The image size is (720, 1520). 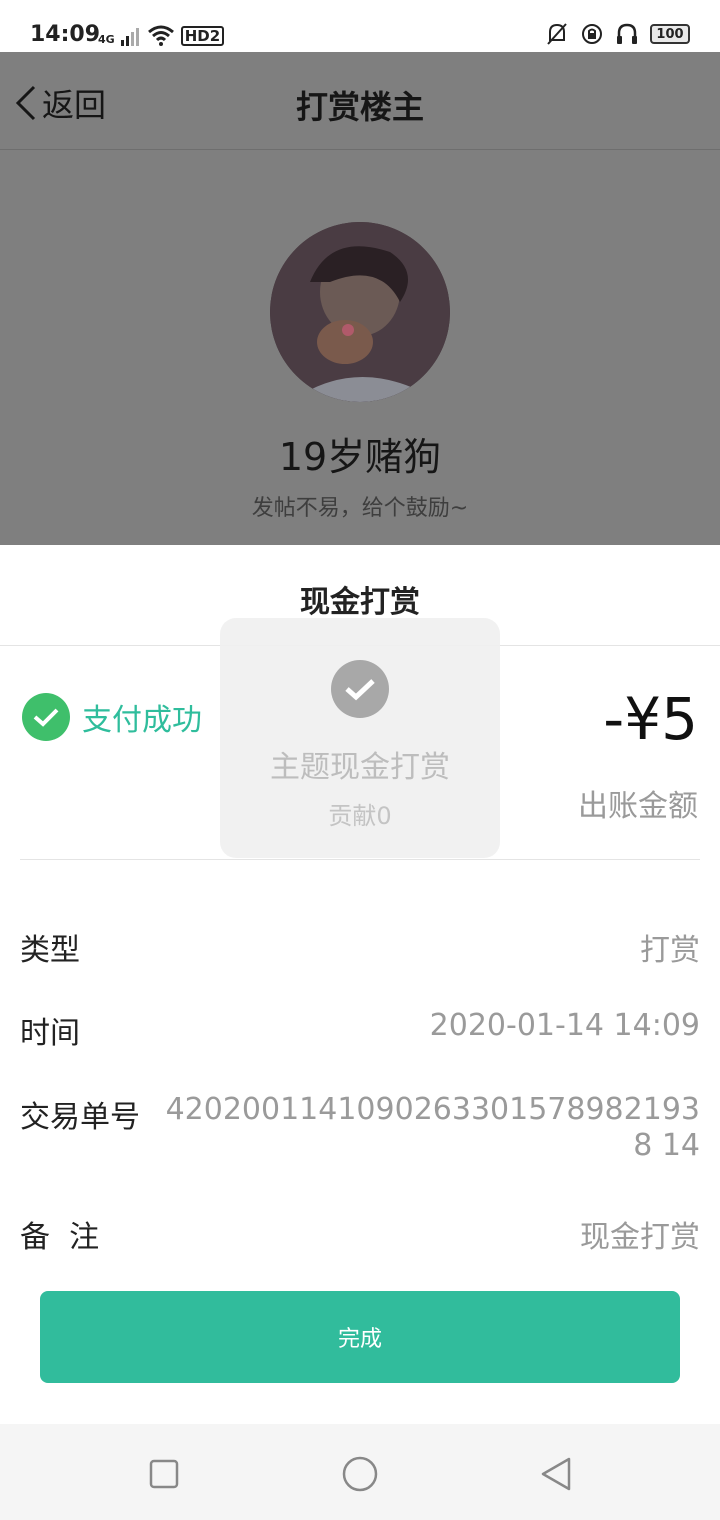 What do you see at coordinates (557, 34) in the screenshot?
I see `mute-bell-icon` at bounding box center [557, 34].